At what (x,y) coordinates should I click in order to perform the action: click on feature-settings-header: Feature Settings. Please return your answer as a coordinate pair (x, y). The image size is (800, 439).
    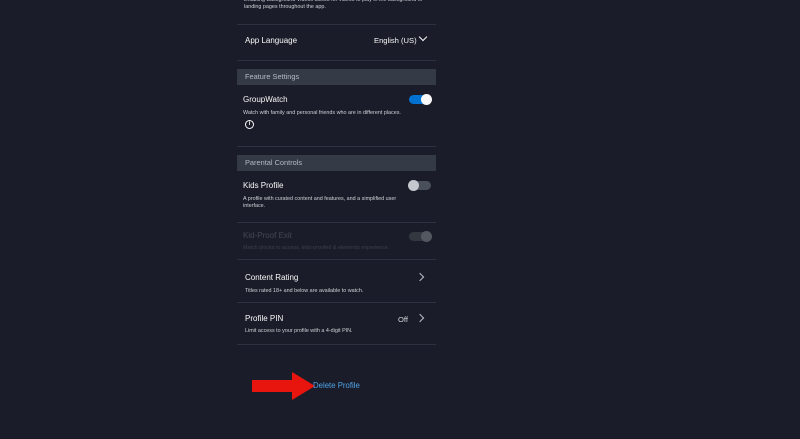
    Looking at the image, I should click on (336, 77).